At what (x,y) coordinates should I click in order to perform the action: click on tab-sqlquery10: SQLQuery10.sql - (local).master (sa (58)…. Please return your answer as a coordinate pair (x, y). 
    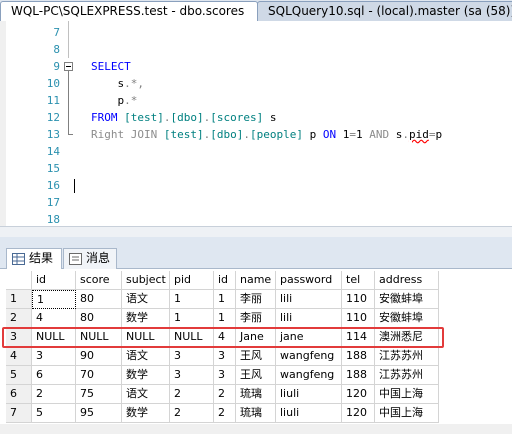
    Looking at the image, I should click on (384, 11).